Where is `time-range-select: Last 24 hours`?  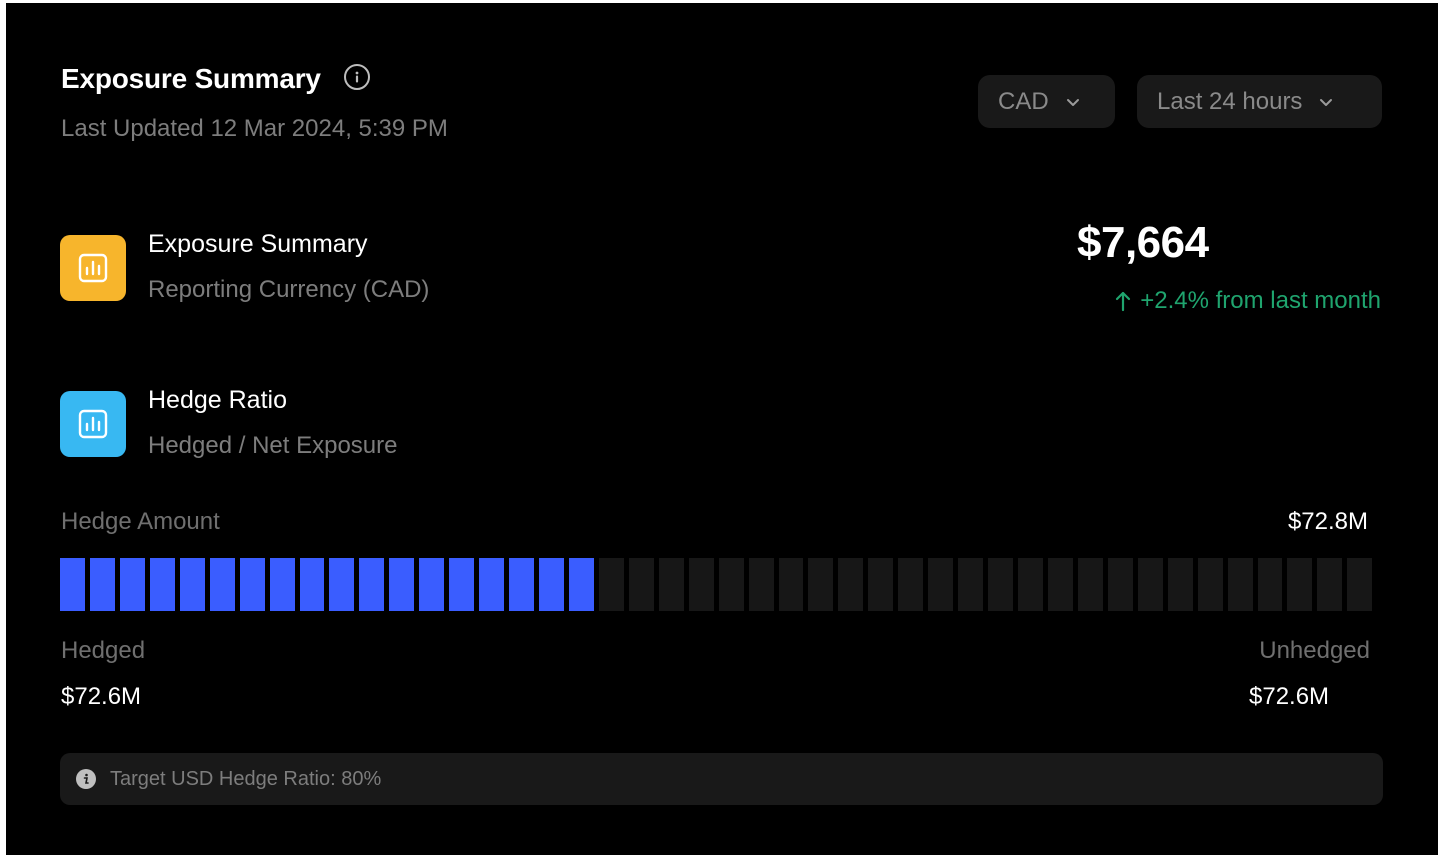 time-range-select: Last 24 hours is located at coordinates (1259, 101).